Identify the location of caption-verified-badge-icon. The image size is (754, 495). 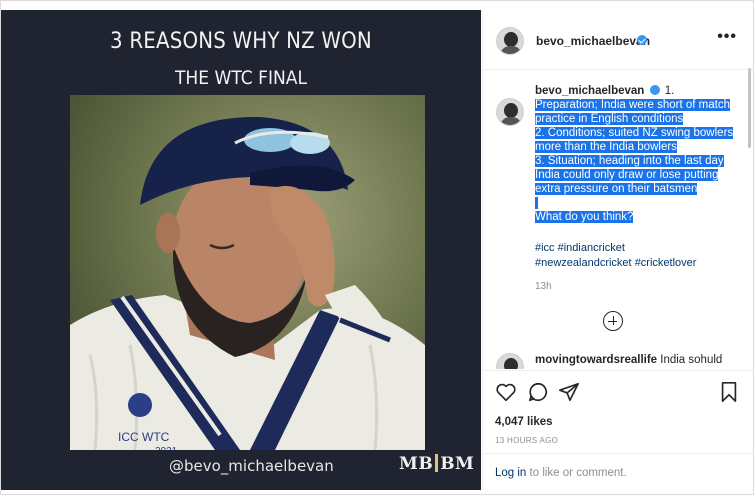
(654, 90).